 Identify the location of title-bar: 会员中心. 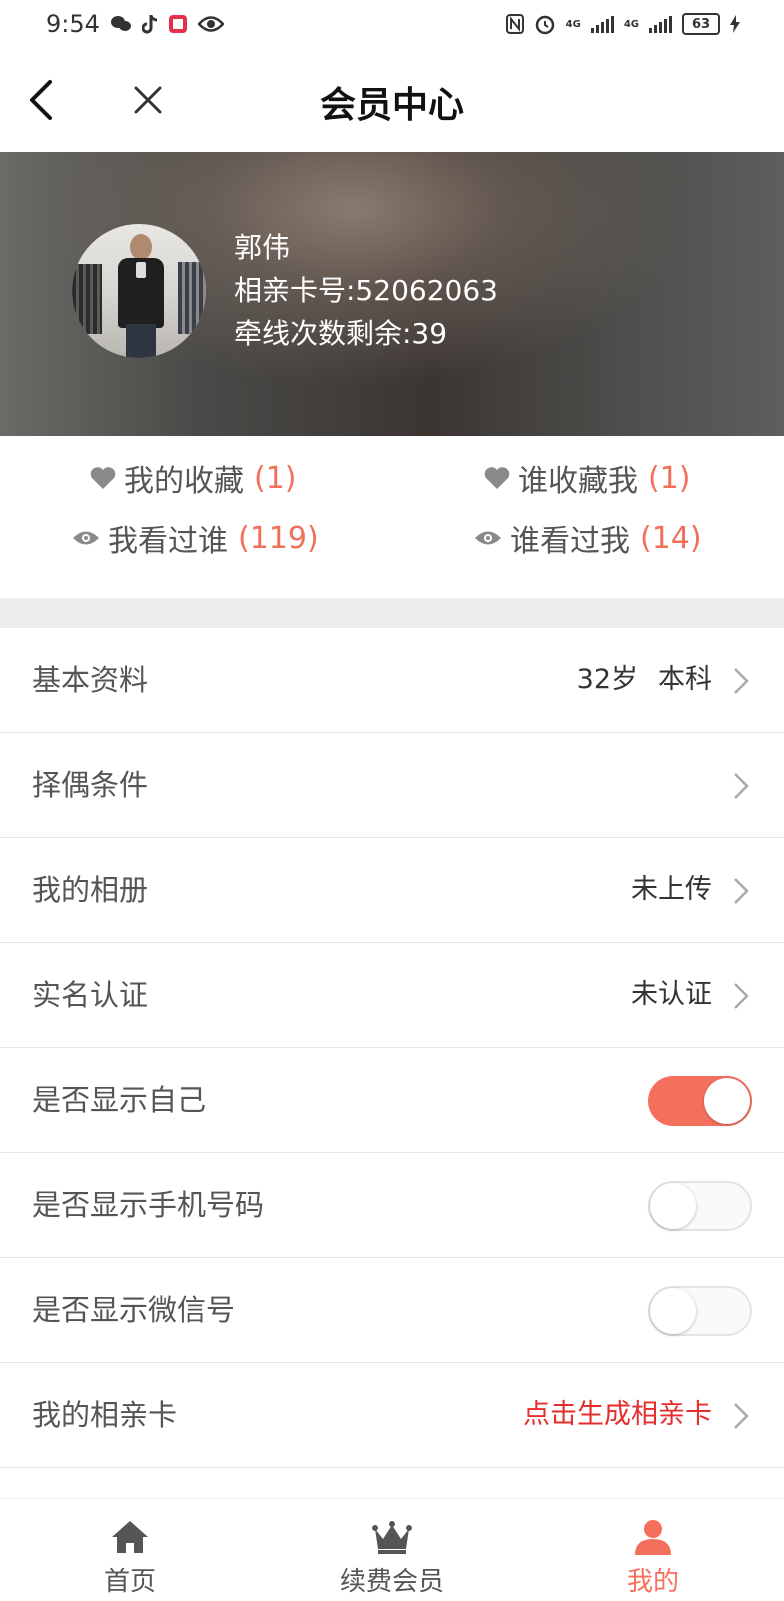
(392, 100).